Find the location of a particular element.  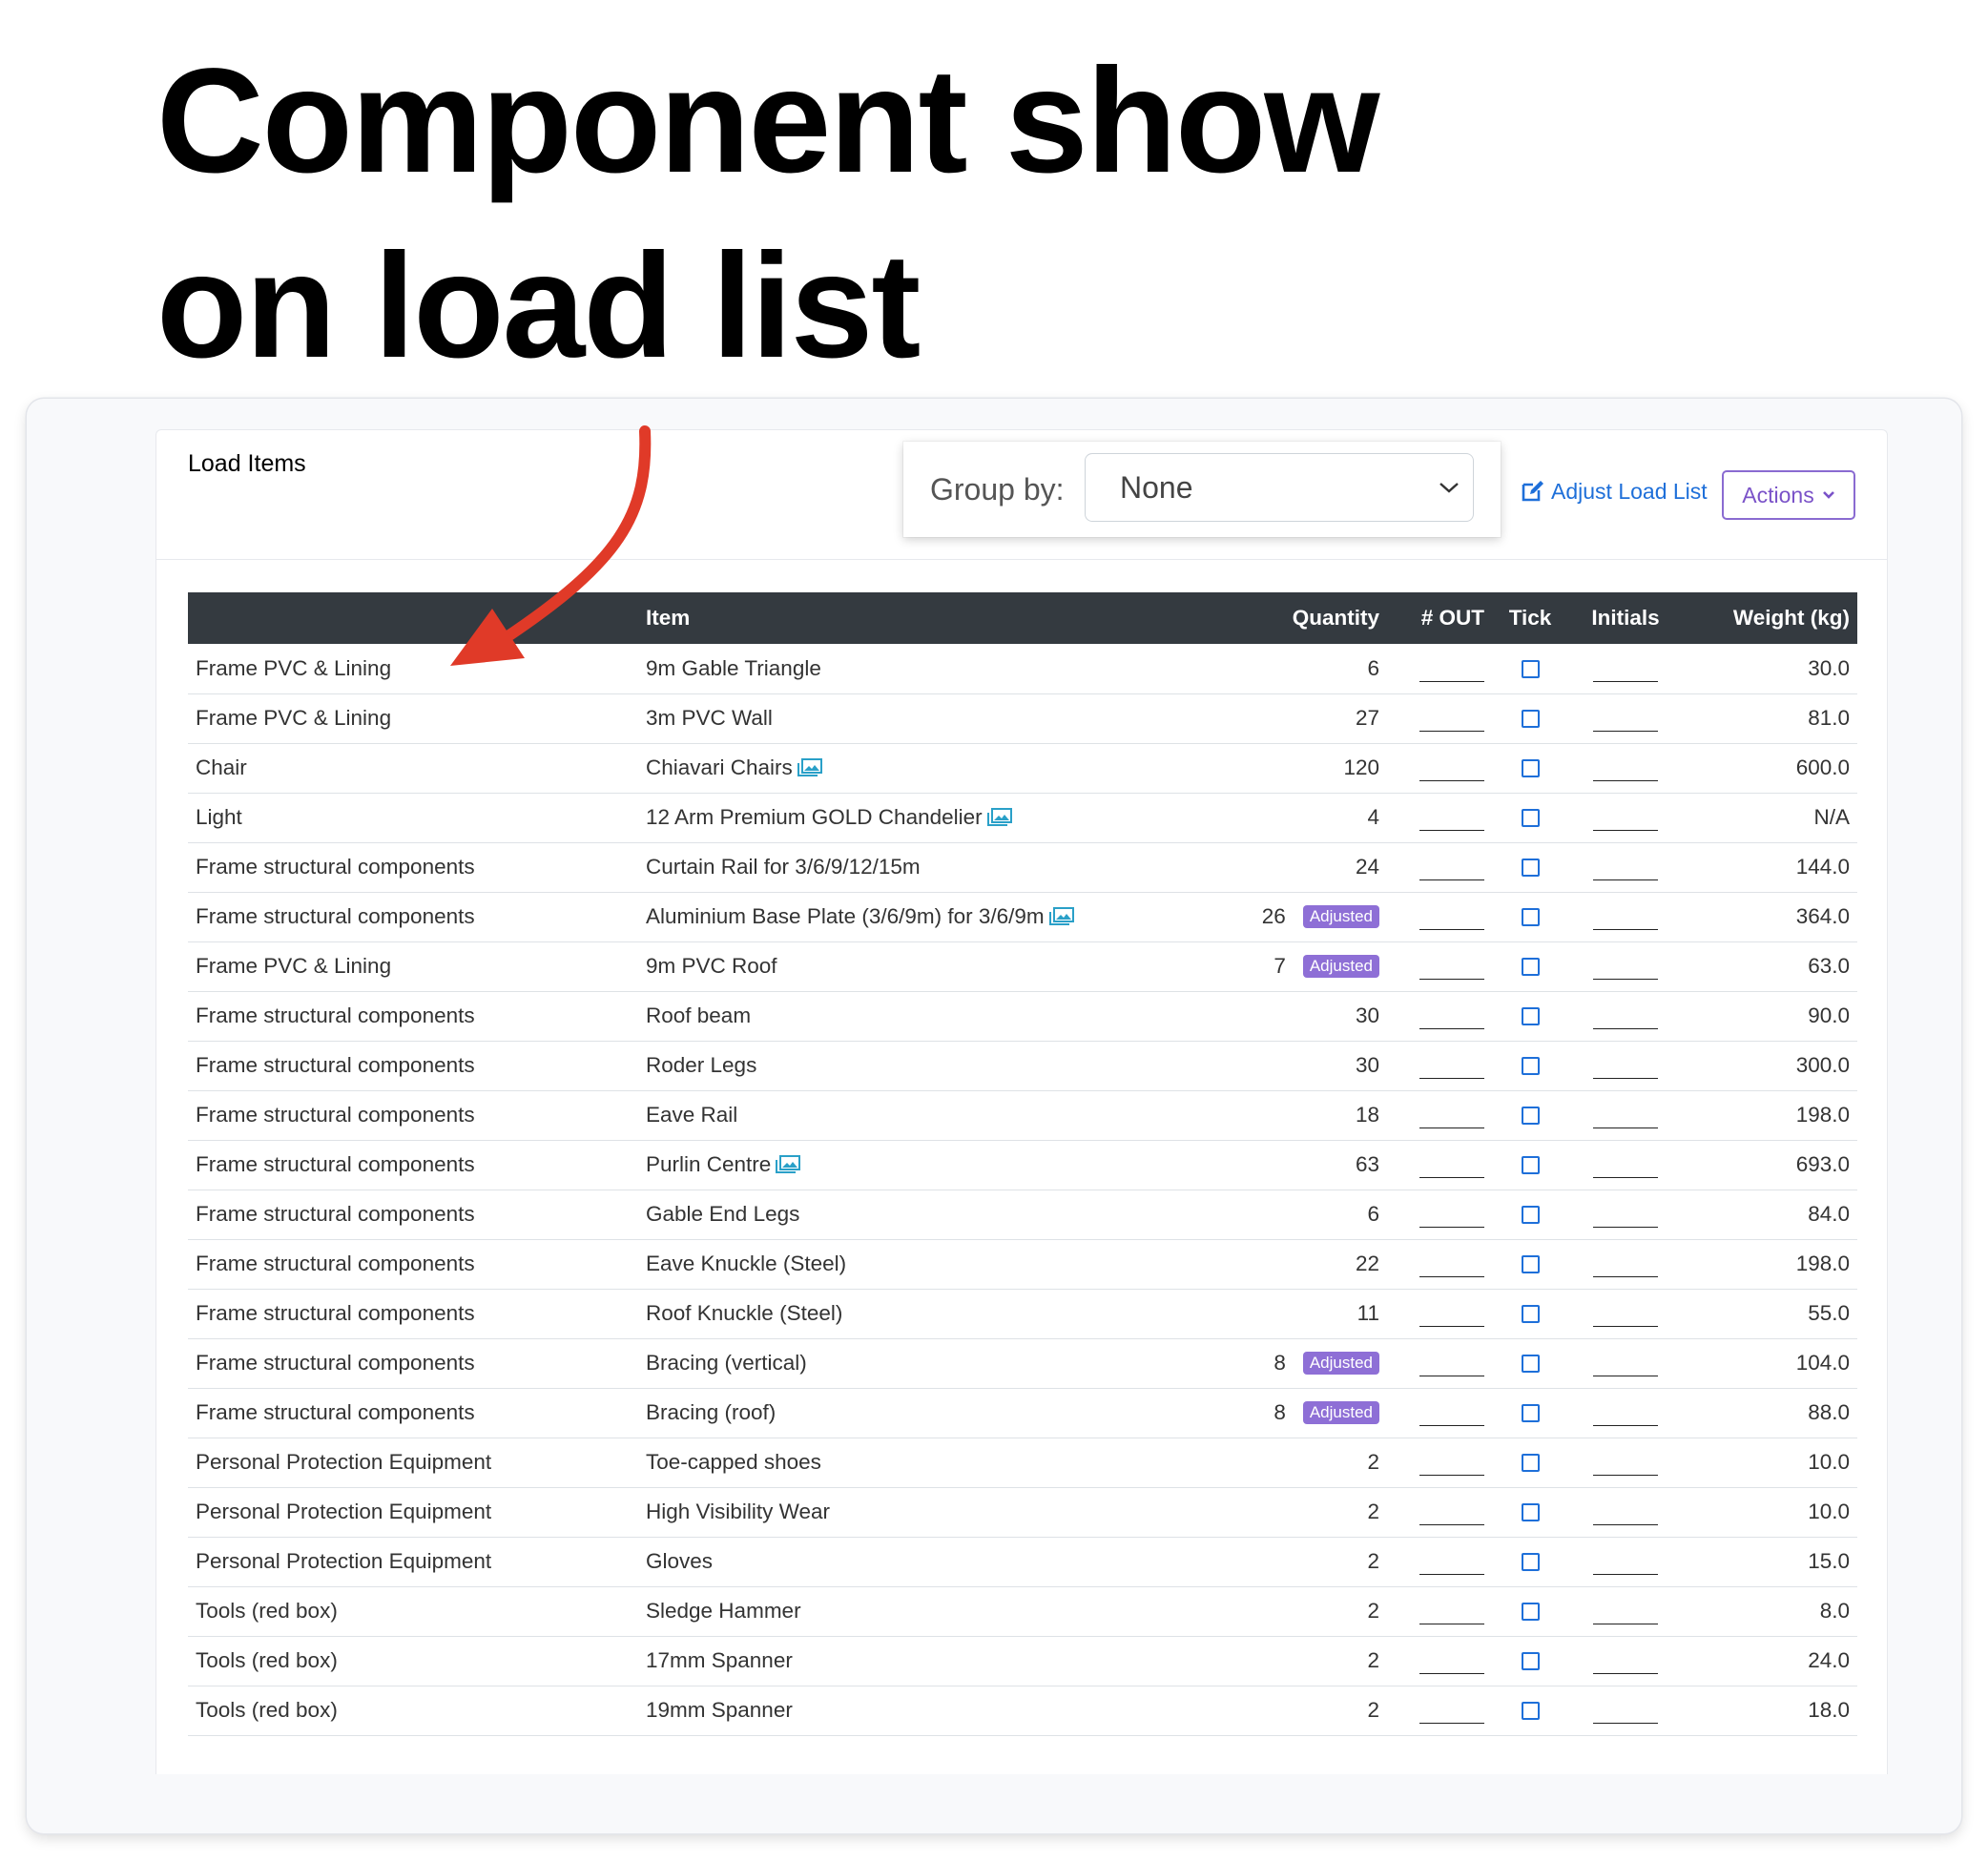

edit-icon is located at coordinates (1533, 492).